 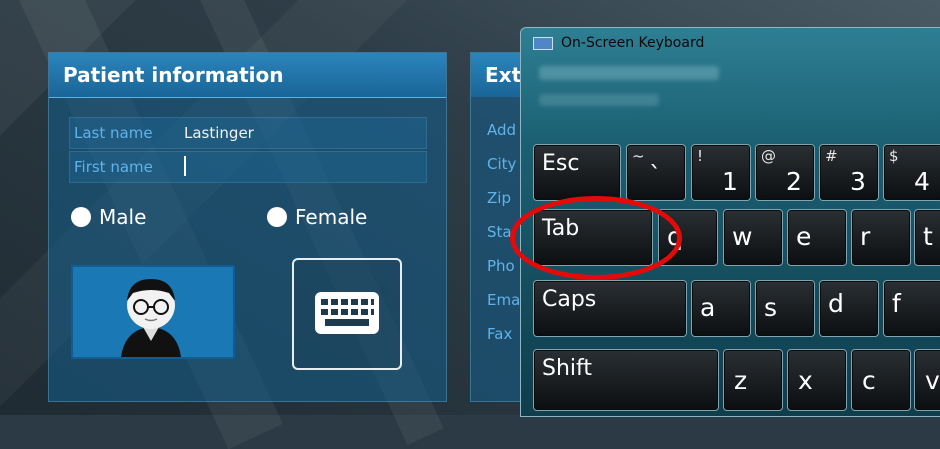 I want to click on key-v: v, so click(x=927, y=380).